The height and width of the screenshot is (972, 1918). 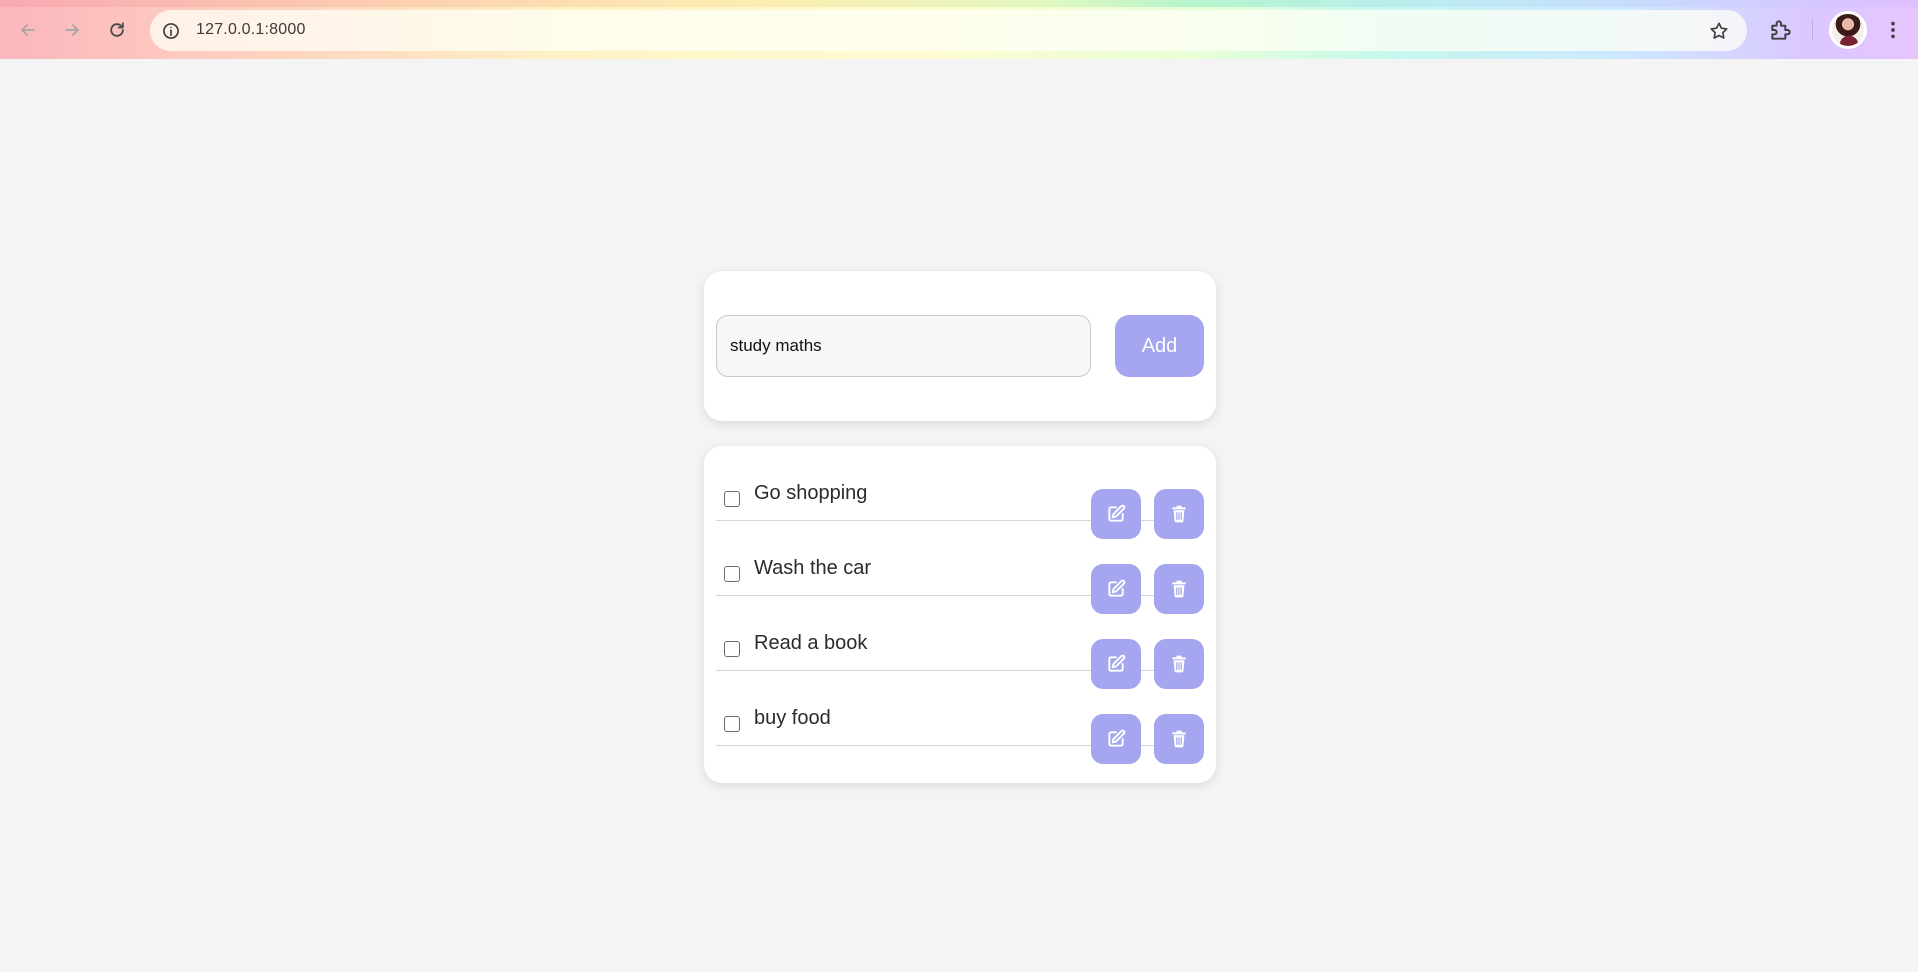 What do you see at coordinates (959, 3) in the screenshot?
I see `tab-strip-accent` at bounding box center [959, 3].